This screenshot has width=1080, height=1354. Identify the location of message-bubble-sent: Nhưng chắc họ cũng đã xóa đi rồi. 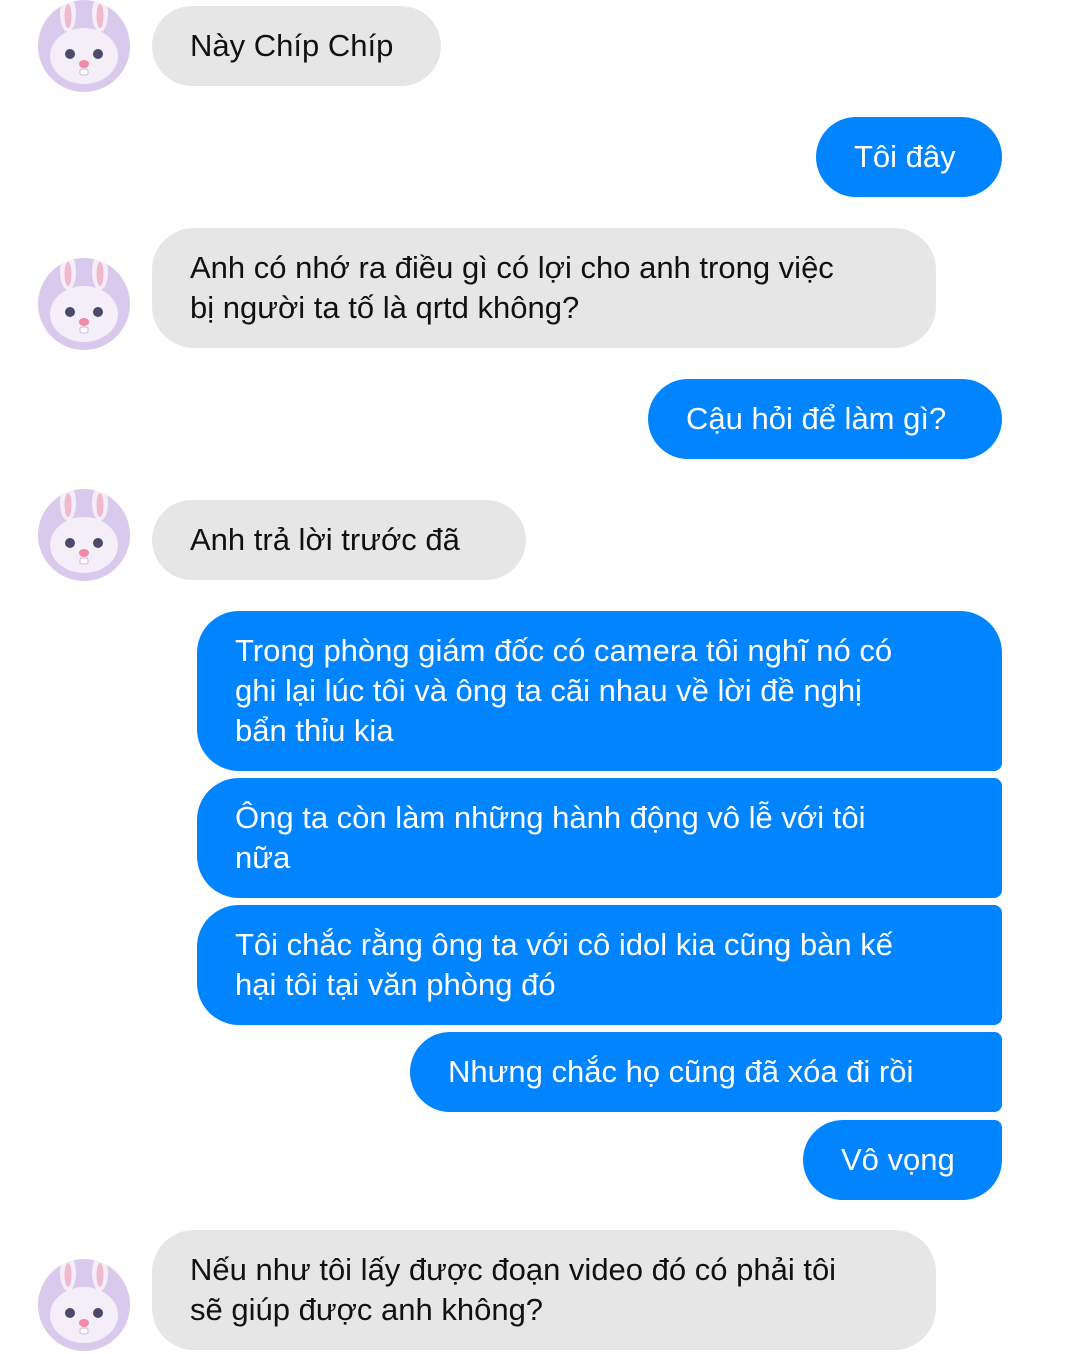
(706, 1072).